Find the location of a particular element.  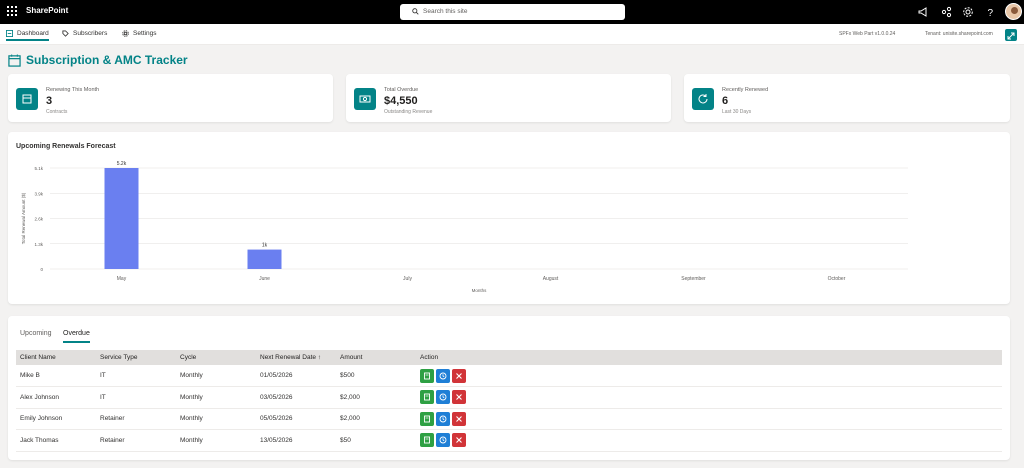

x-tick-label: August is located at coordinates (551, 279).